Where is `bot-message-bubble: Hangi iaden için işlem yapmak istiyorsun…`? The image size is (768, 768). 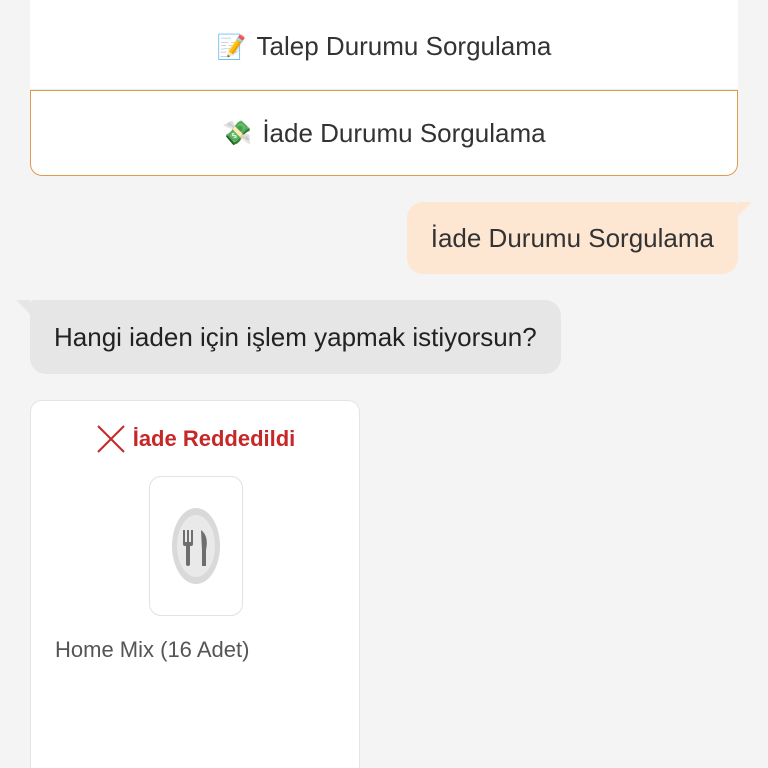
bot-message-bubble: Hangi iaden için işlem yapmak istiyorsun… is located at coordinates (288, 337).